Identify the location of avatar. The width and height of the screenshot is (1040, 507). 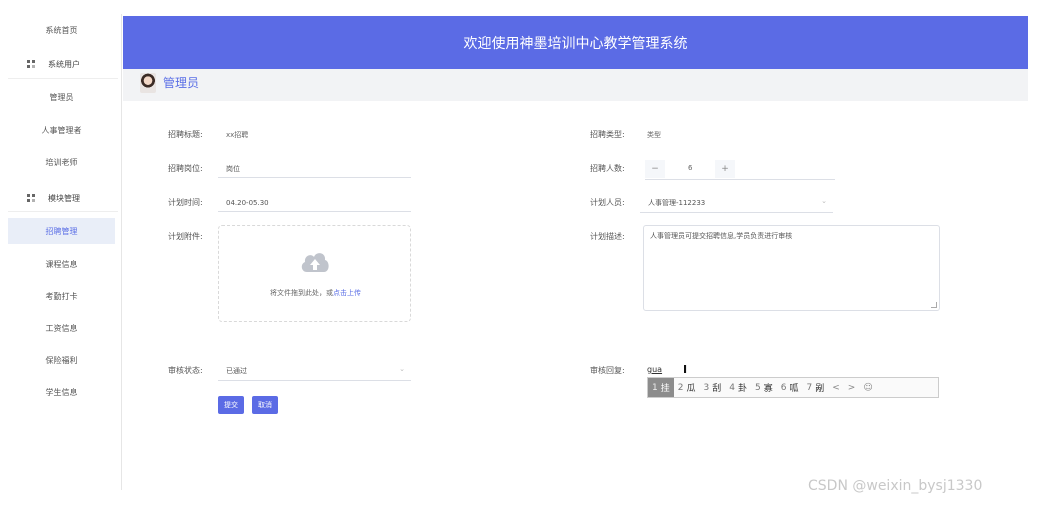
(148, 83).